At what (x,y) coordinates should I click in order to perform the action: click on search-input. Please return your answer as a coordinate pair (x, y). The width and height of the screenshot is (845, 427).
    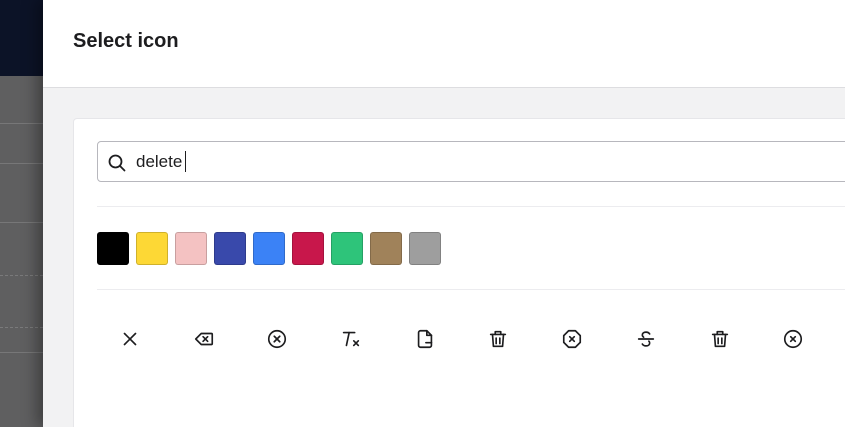
    Looking at the image, I should click on (436, 162).